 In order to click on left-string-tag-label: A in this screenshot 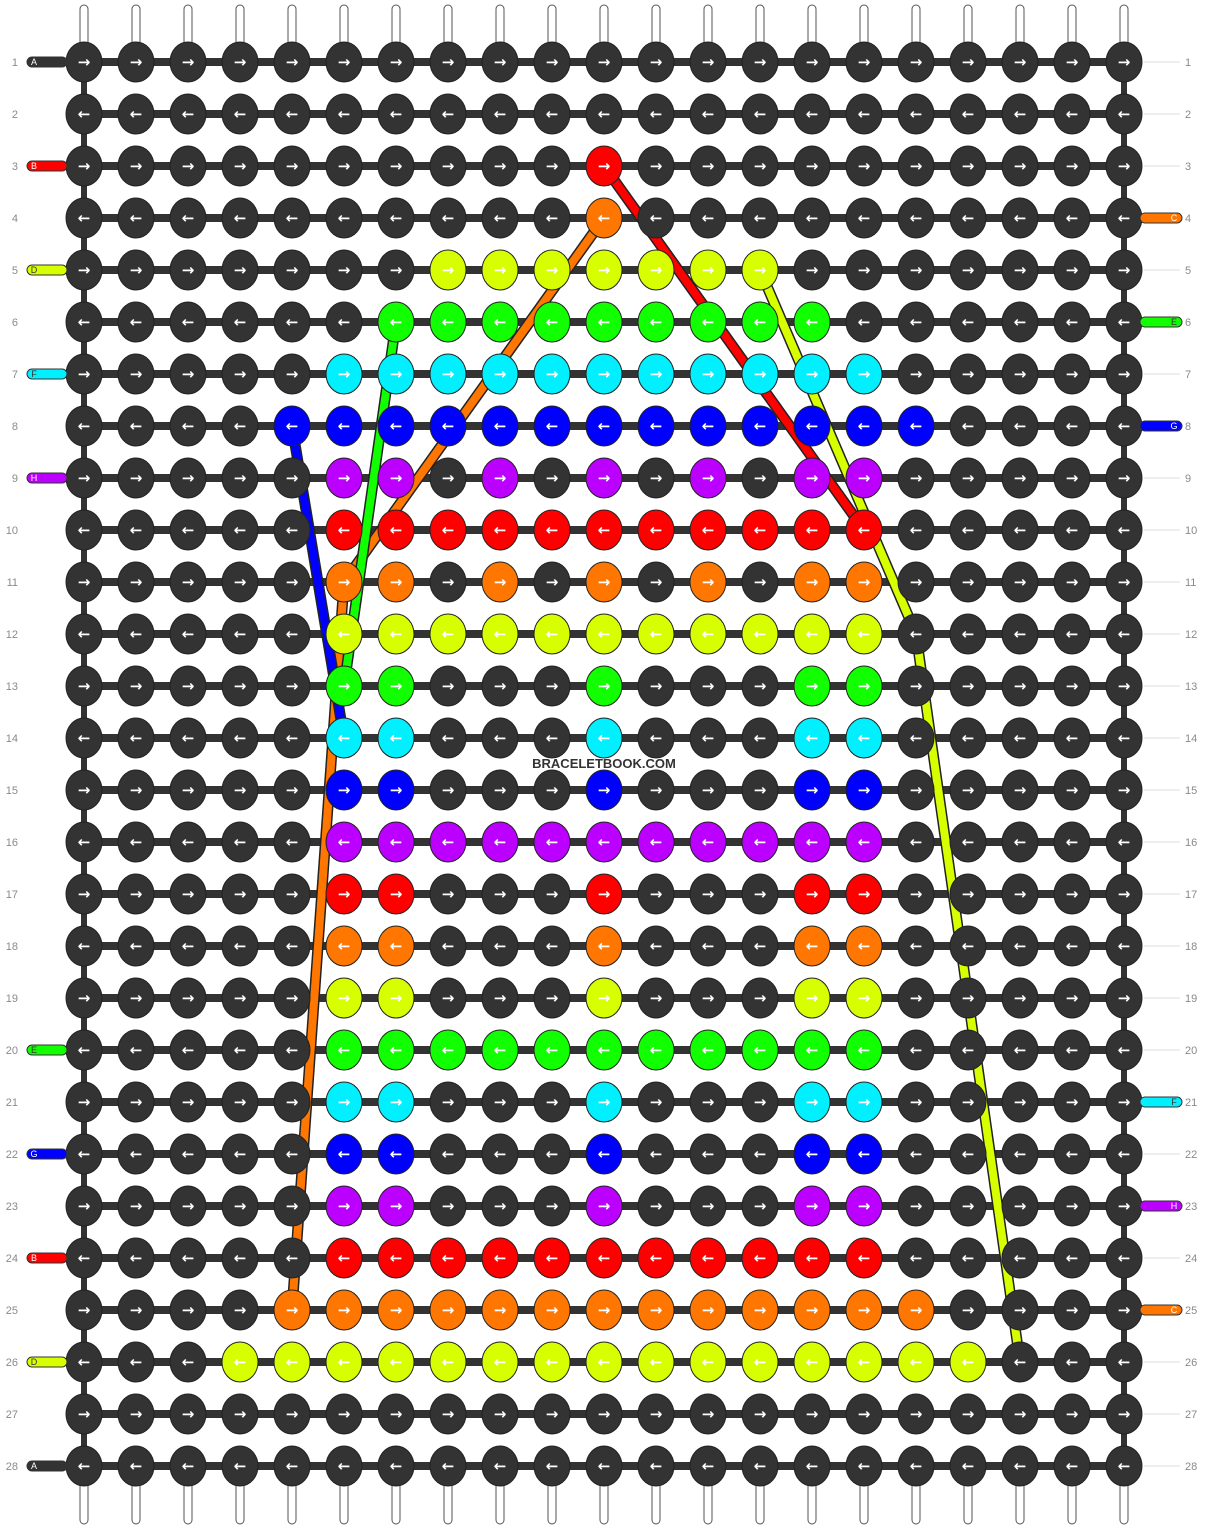, I will do `click(34, 62)`.